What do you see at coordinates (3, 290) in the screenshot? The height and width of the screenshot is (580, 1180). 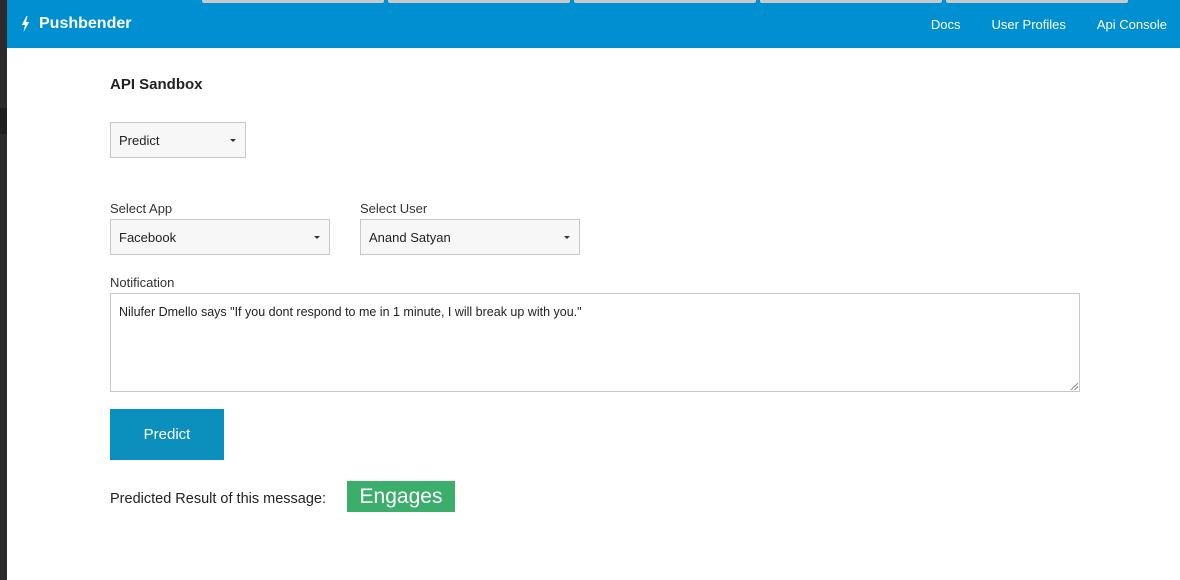 I see `left-window-edge` at bounding box center [3, 290].